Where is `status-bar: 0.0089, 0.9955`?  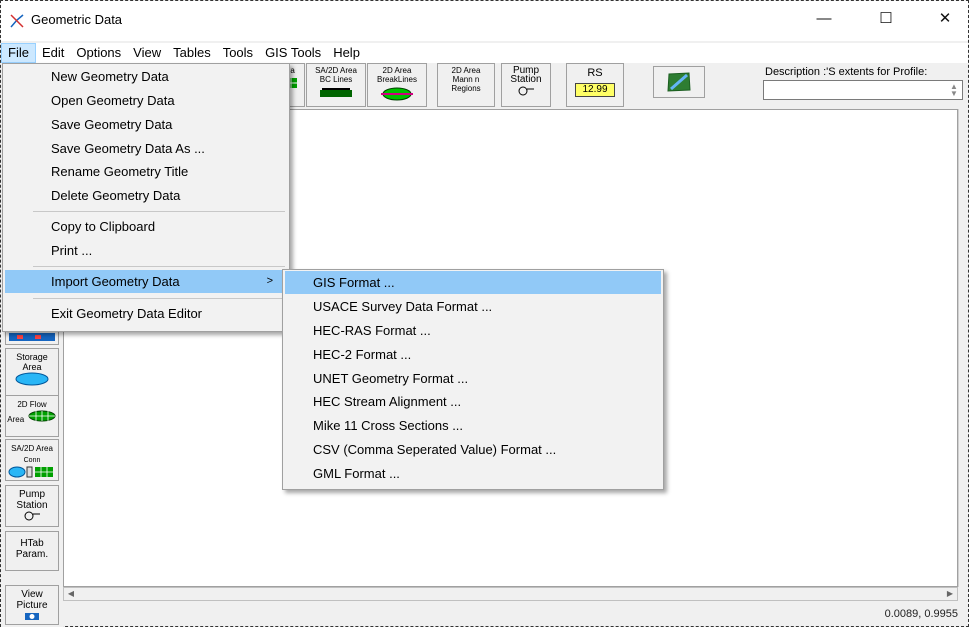 status-bar: 0.0089, 0.9955 is located at coordinates (515, 614).